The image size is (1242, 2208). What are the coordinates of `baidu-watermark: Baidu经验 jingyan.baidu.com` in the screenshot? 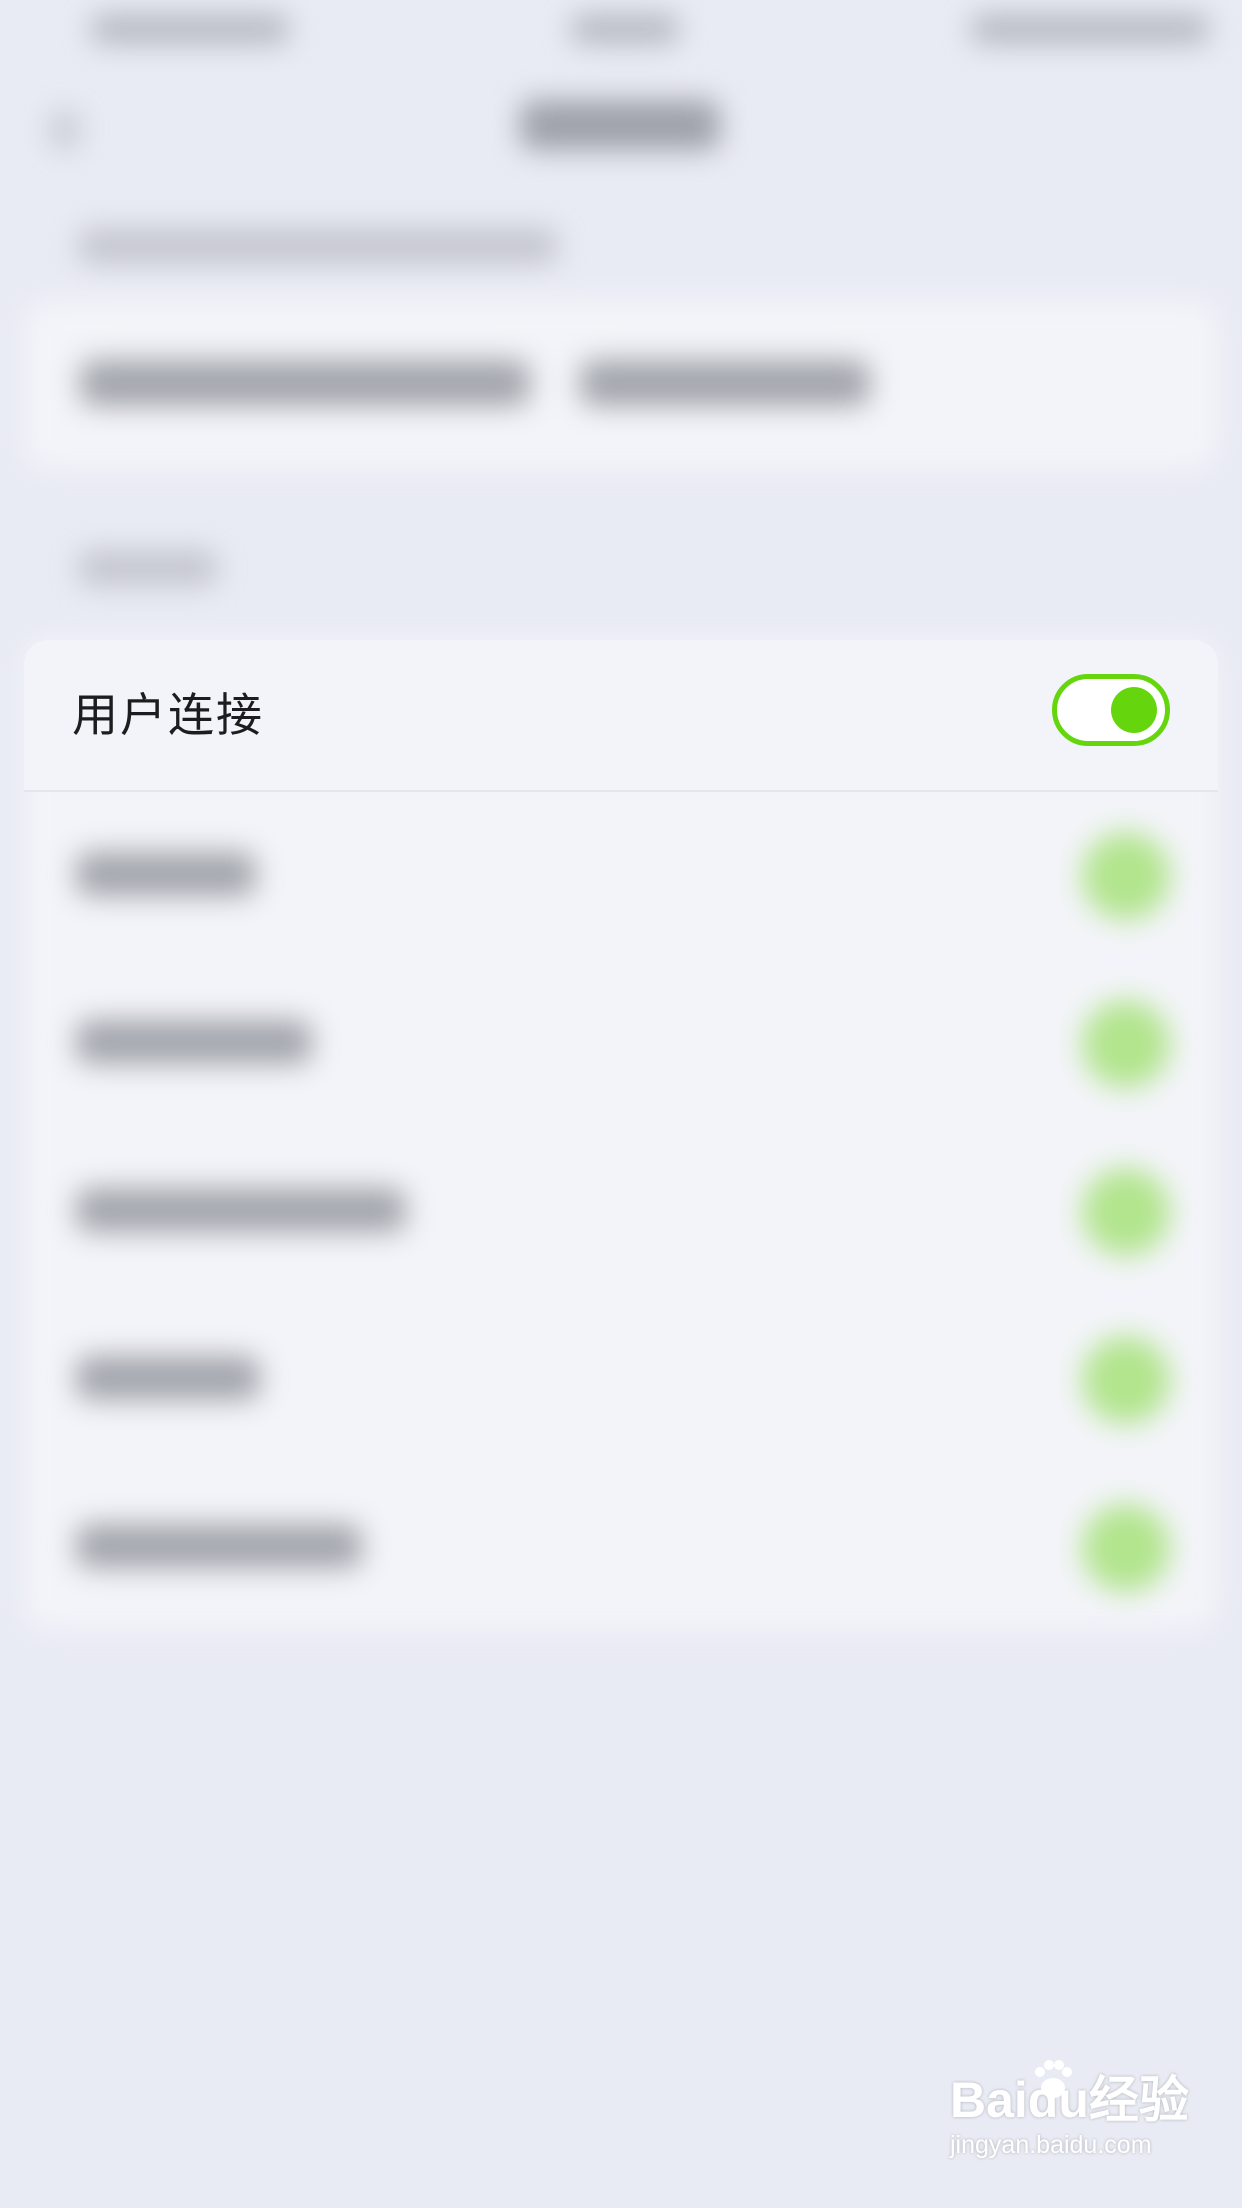 It's located at (1075, 2110).